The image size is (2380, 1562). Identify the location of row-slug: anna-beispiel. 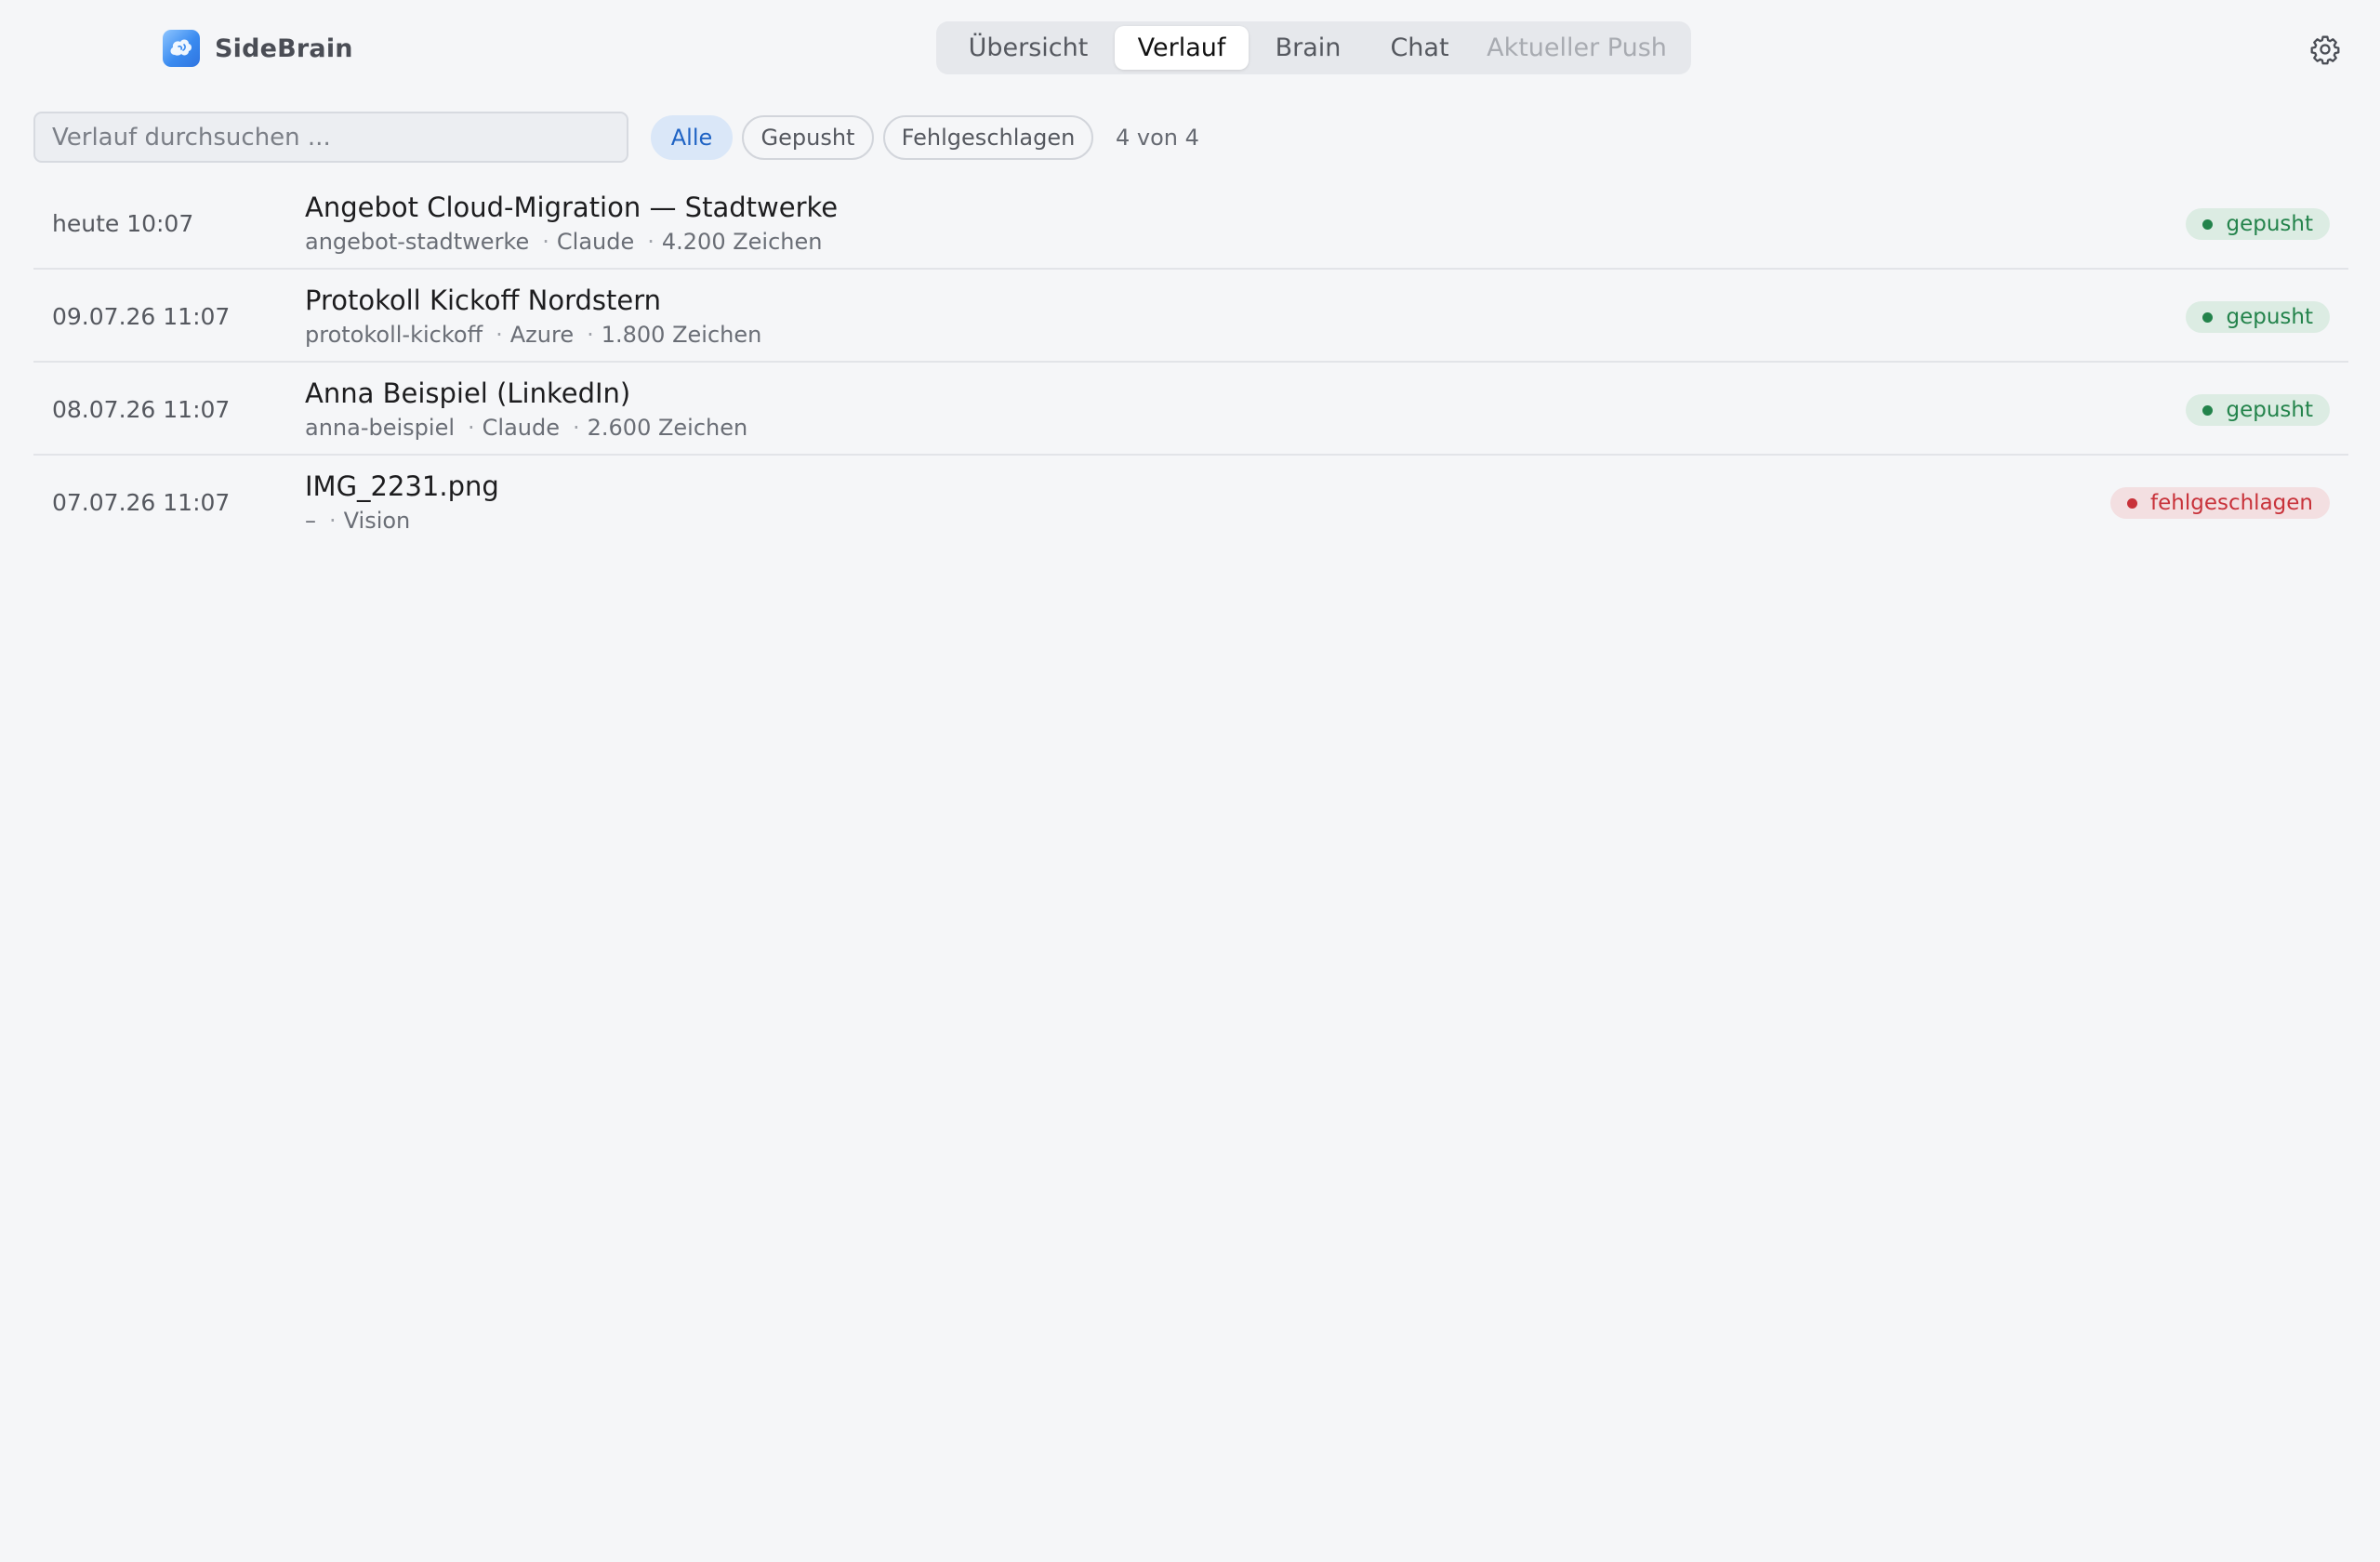
(380, 428).